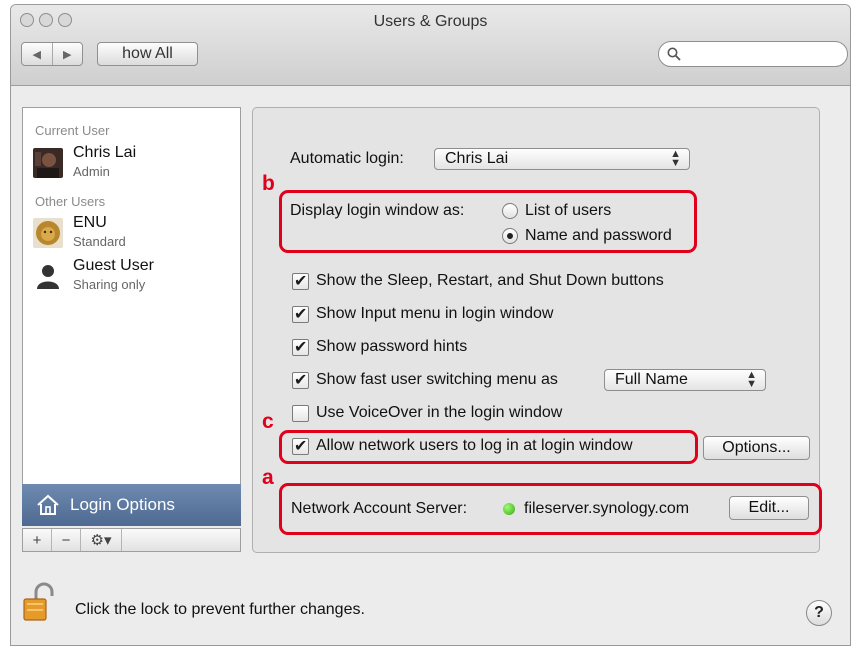 Image resolution: width=859 pixels, height=651 pixels. What do you see at coordinates (674, 54) in the screenshot?
I see `search-icon` at bounding box center [674, 54].